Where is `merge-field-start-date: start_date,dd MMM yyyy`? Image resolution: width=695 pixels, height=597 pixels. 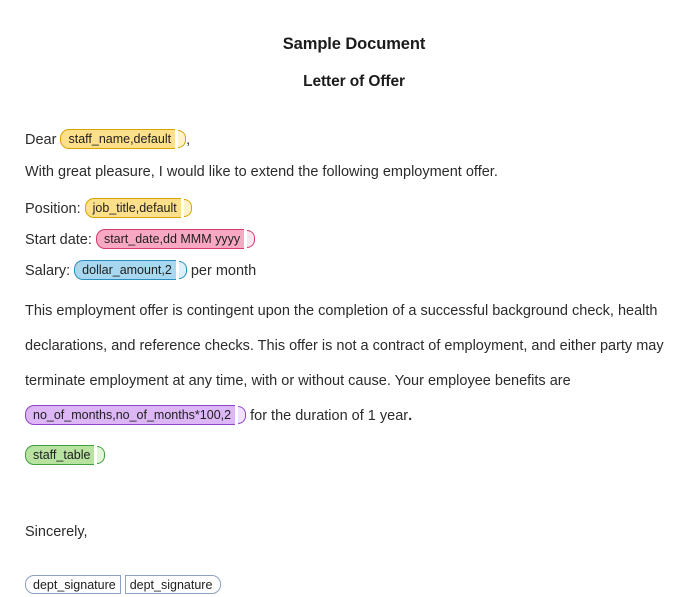
merge-field-start-date: start_date,dd MMM yyyy is located at coordinates (175, 238).